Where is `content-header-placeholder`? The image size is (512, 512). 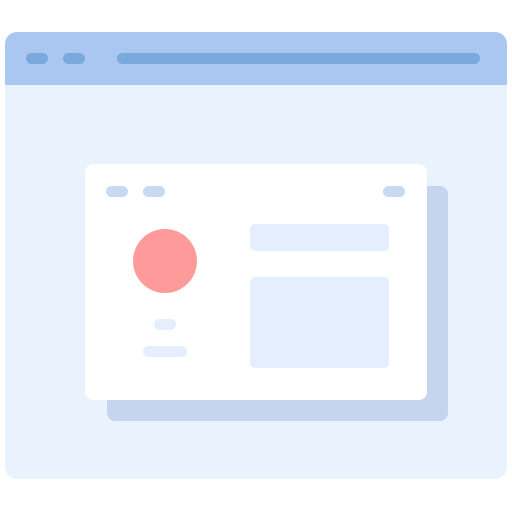 content-header-placeholder is located at coordinates (319, 237).